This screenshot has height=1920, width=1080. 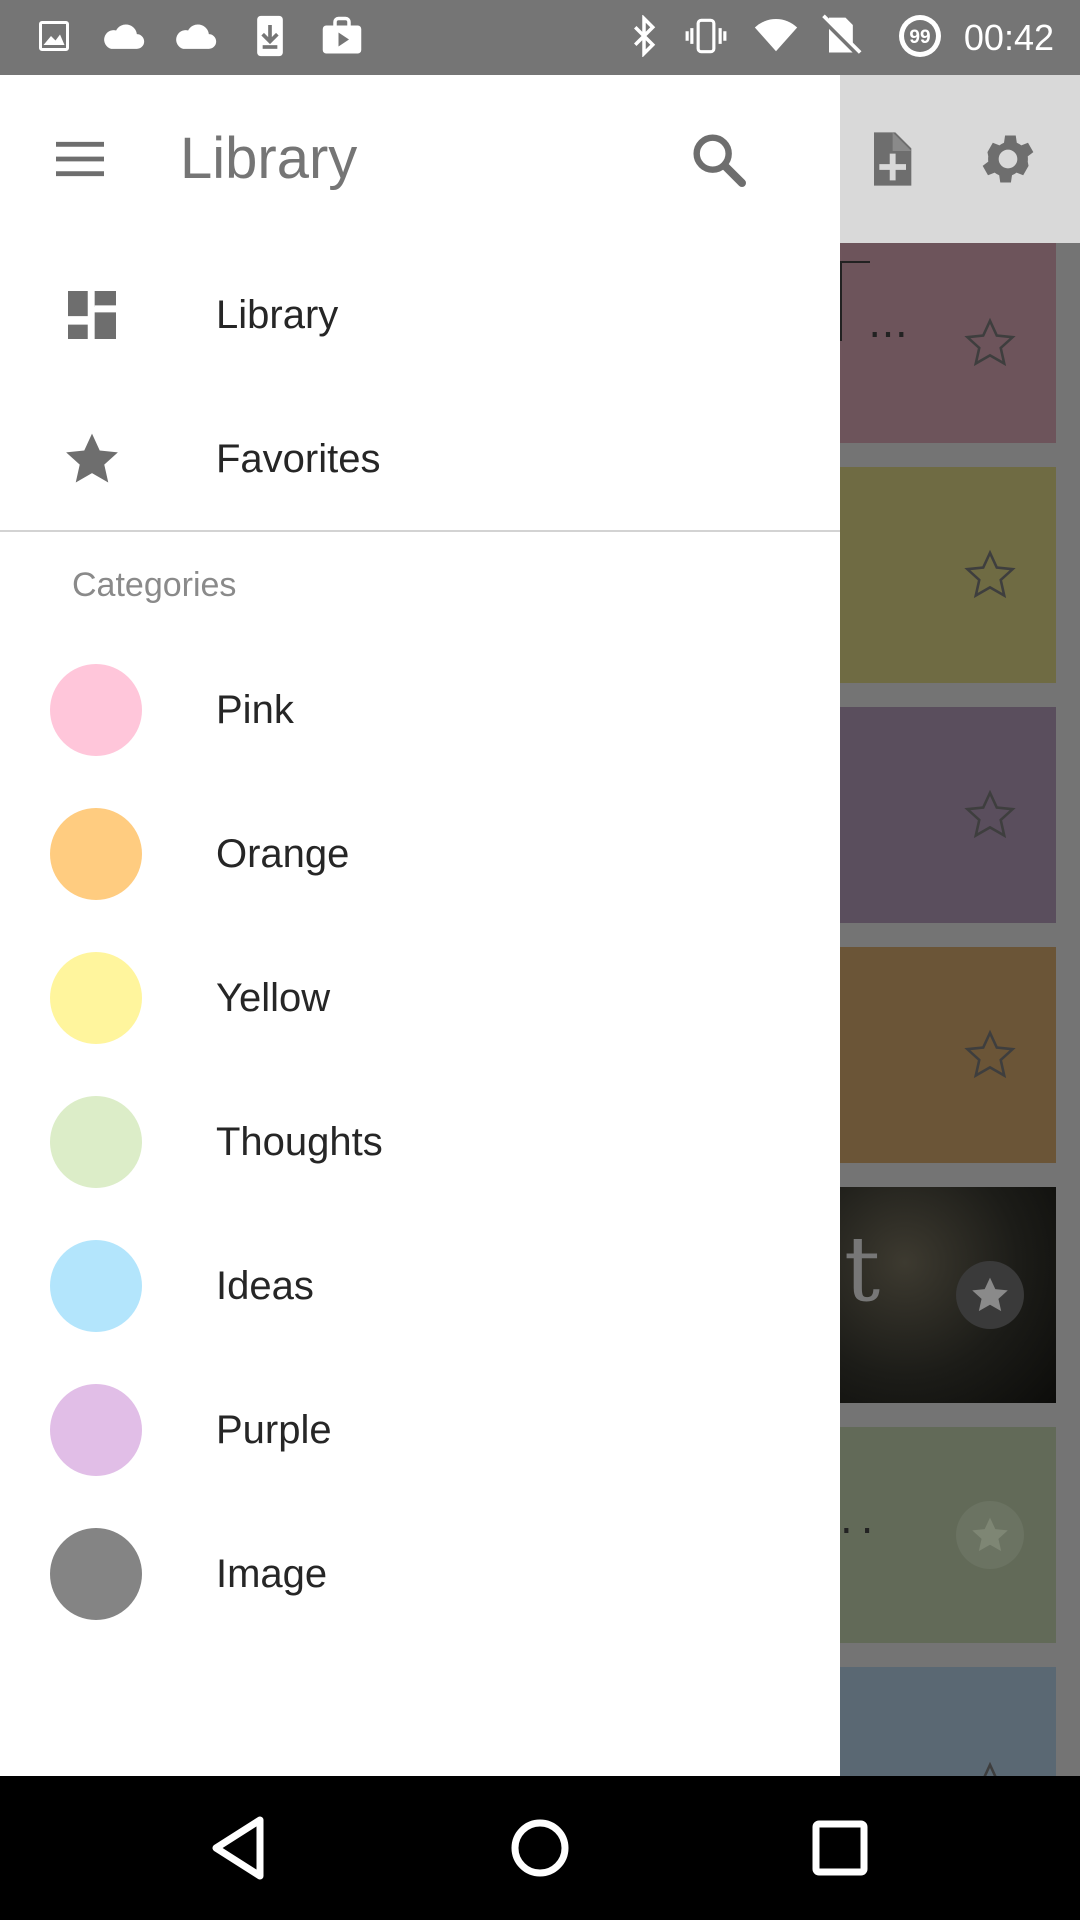 What do you see at coordinates (718, 159) in the screenshot?
I see `search-icon` at bounding box center [718, 159].